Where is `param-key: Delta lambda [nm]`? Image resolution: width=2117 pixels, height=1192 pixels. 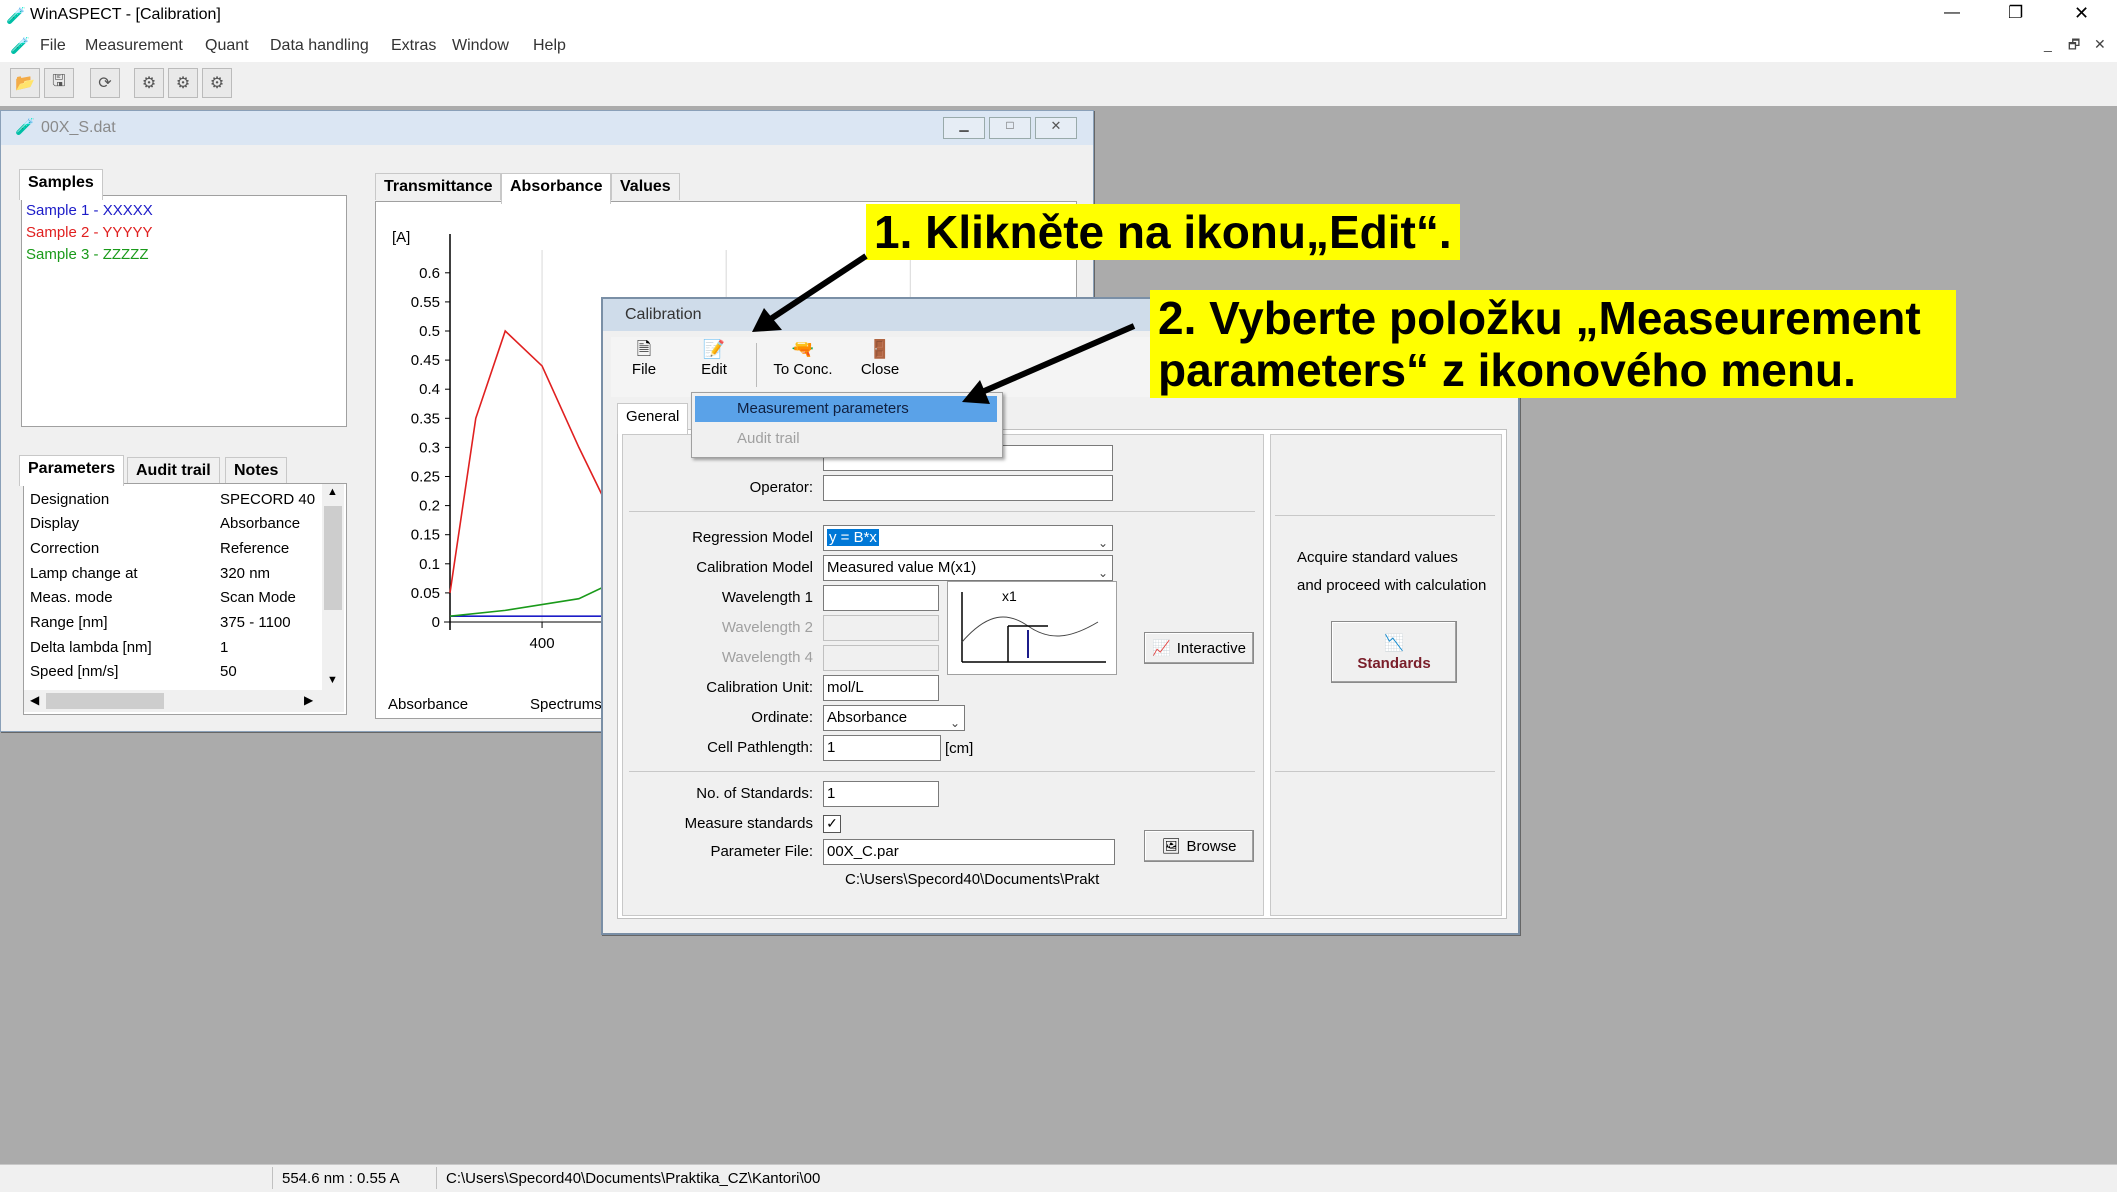
param-key: Delta lambda [nm] is located at coordinates (91, 647).